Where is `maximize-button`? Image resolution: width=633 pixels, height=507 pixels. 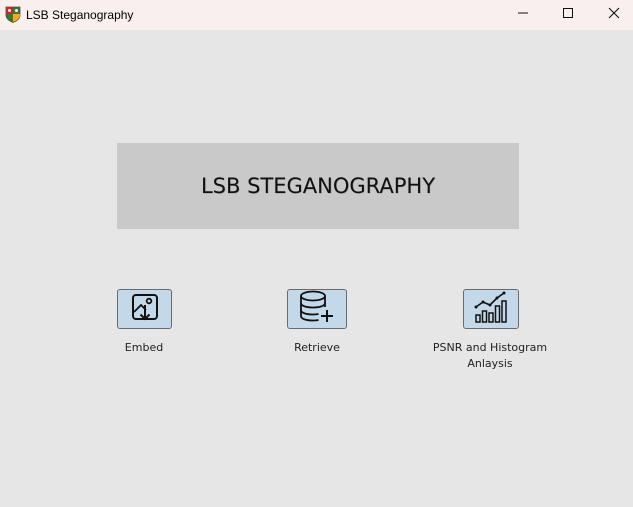 maximize-button is located at coordinates (568, 15).